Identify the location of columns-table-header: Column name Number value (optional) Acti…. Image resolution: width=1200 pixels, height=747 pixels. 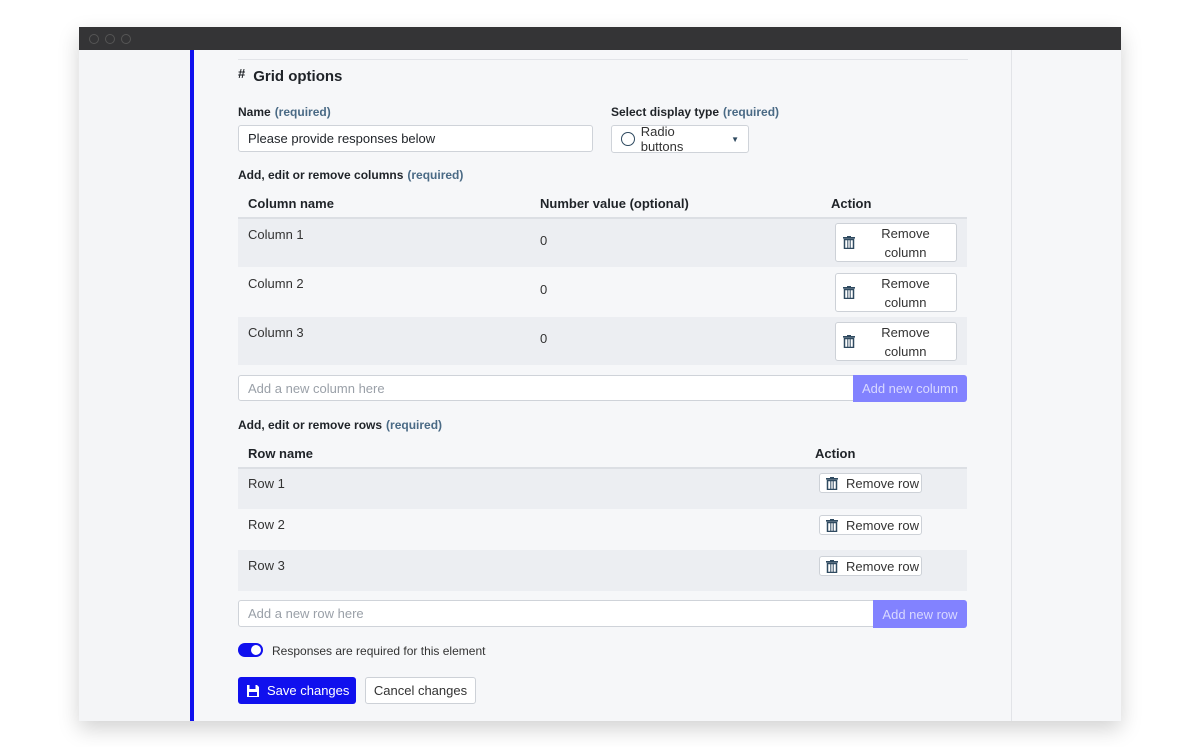
(602, 203).